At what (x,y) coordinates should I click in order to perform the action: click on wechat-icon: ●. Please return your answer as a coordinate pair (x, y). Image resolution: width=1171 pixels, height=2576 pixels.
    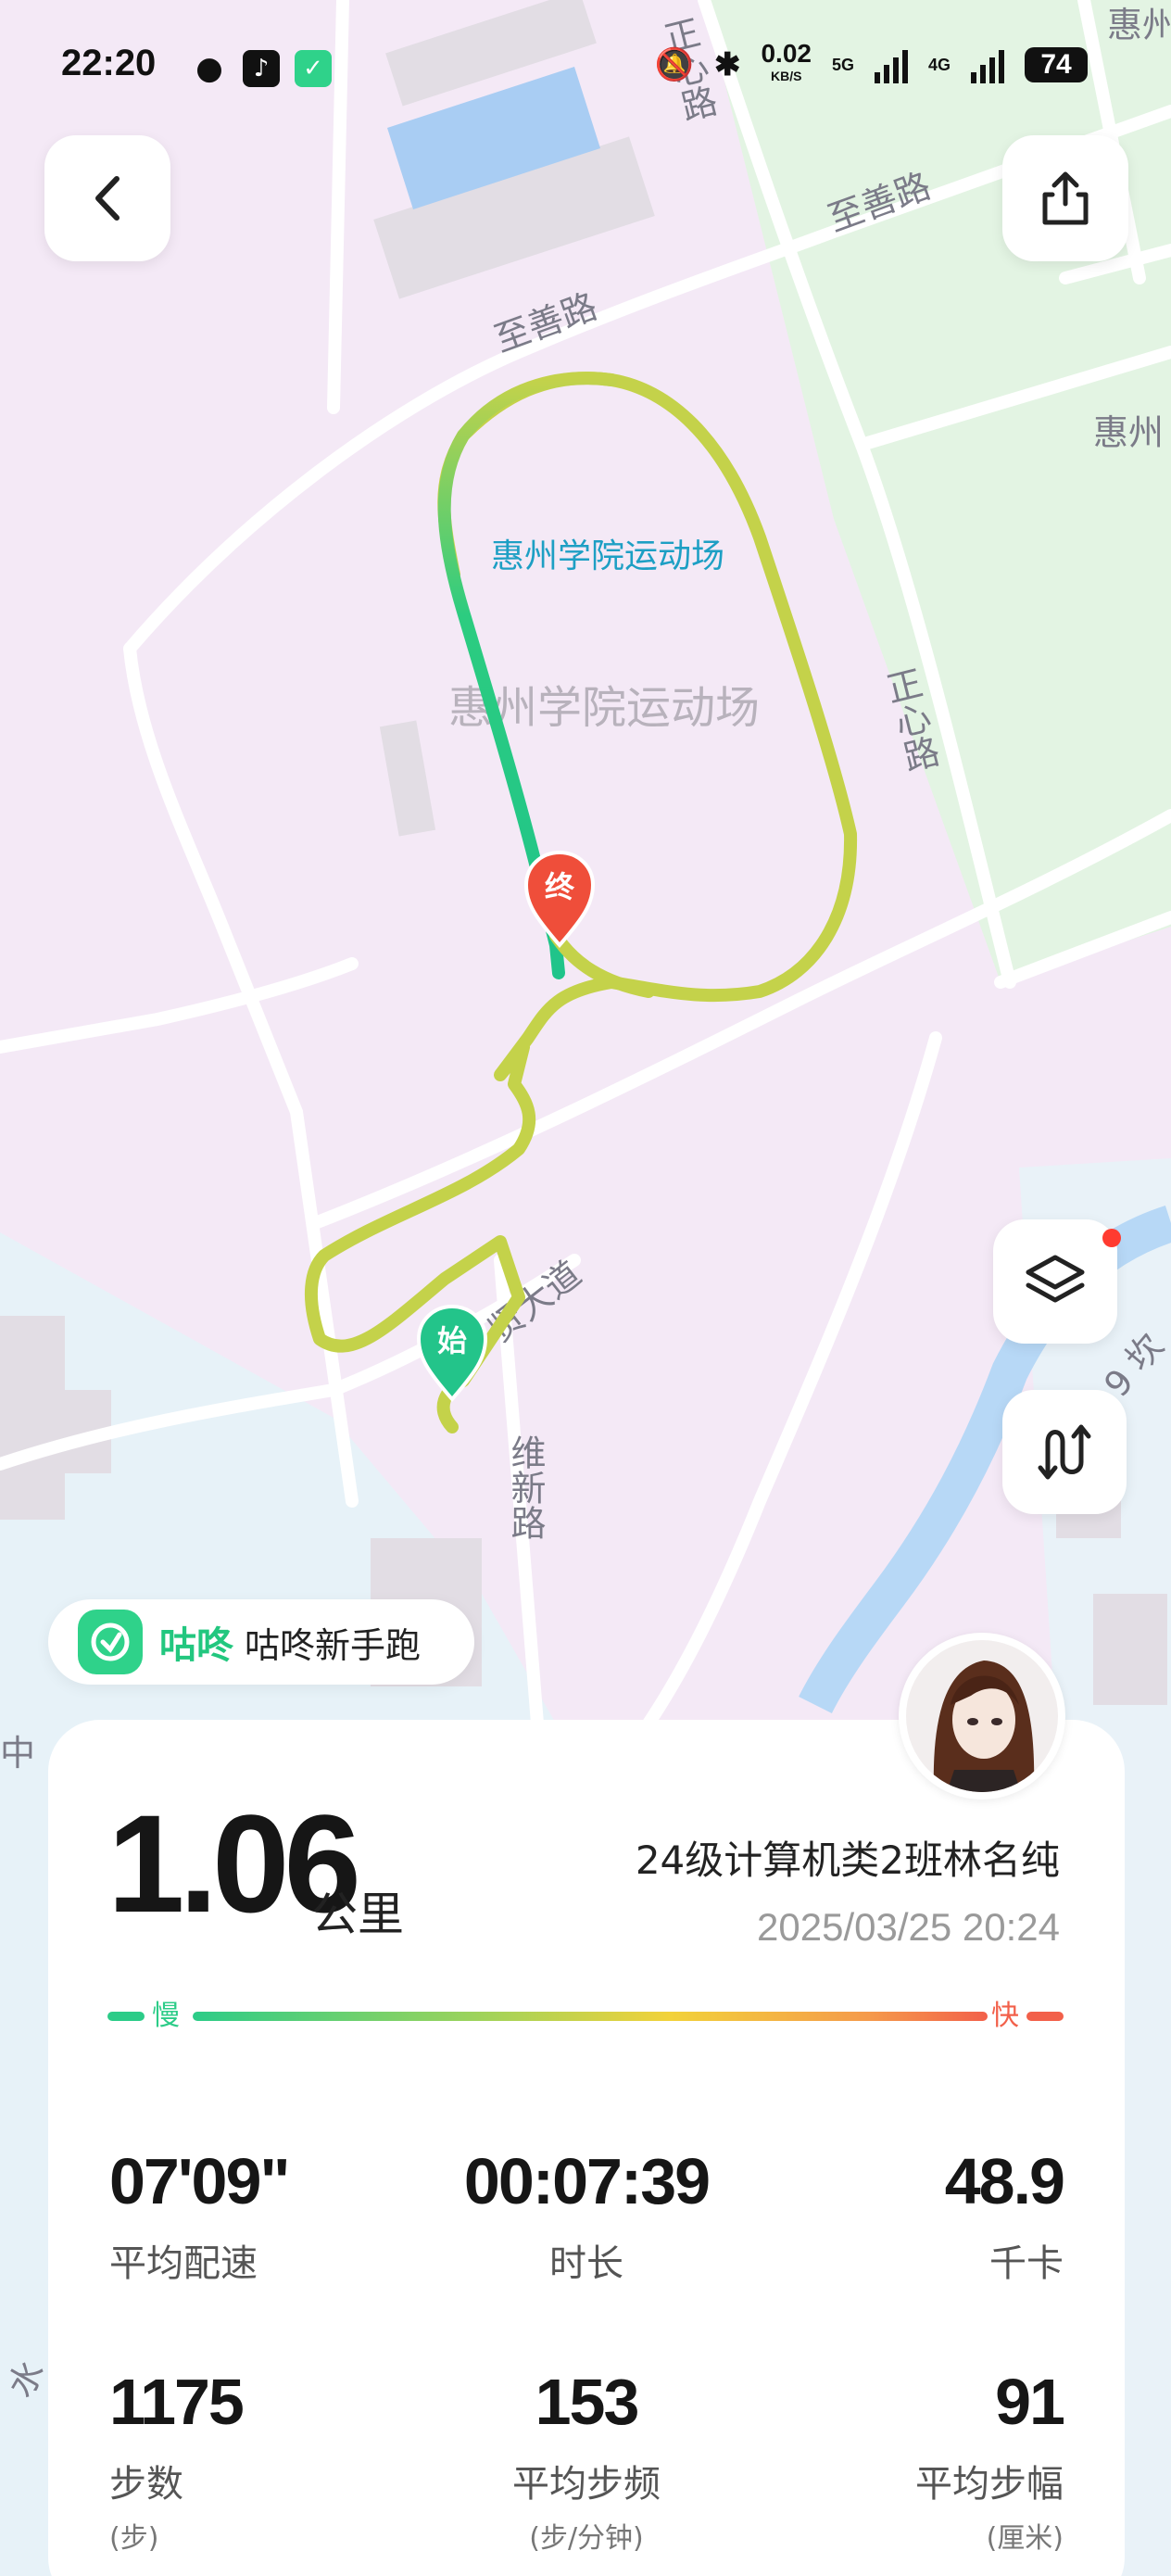
    Looking at the image, I should click on (209, 68).